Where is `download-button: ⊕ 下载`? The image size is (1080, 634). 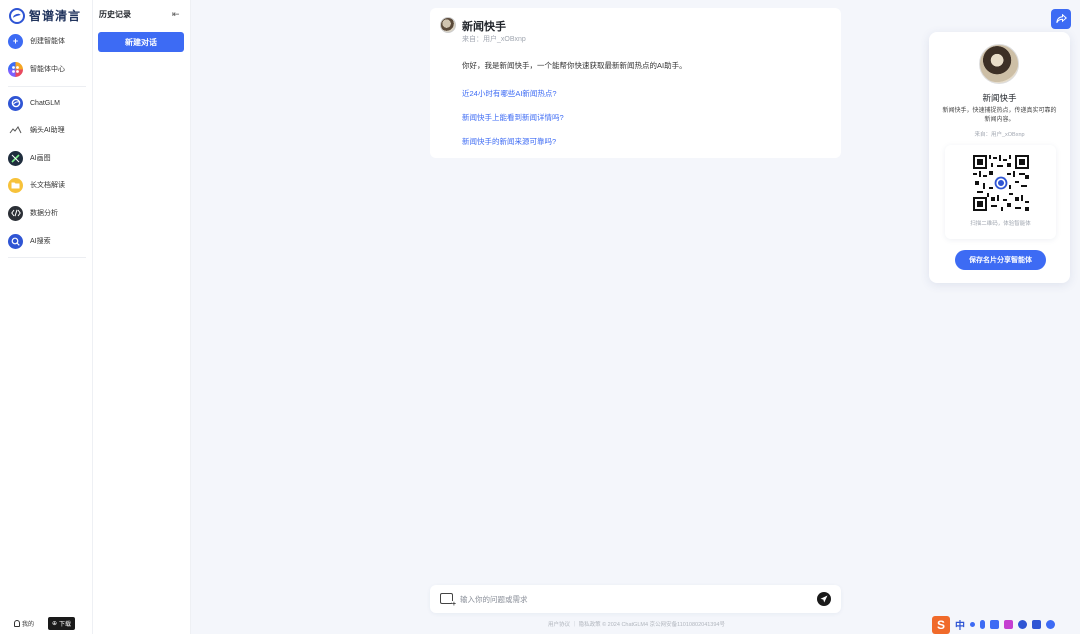
download-button: ⊕ 下载 is located at coordinates (62, 623).